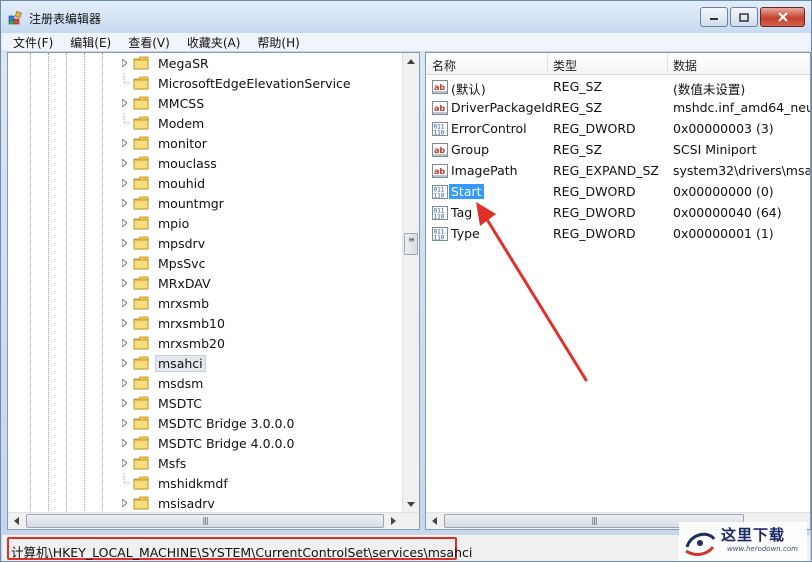 Image resolution: width=812 pixels, height=562 pixels. I want to click on tree-item-label: MRxDAV, so click(184, 283).